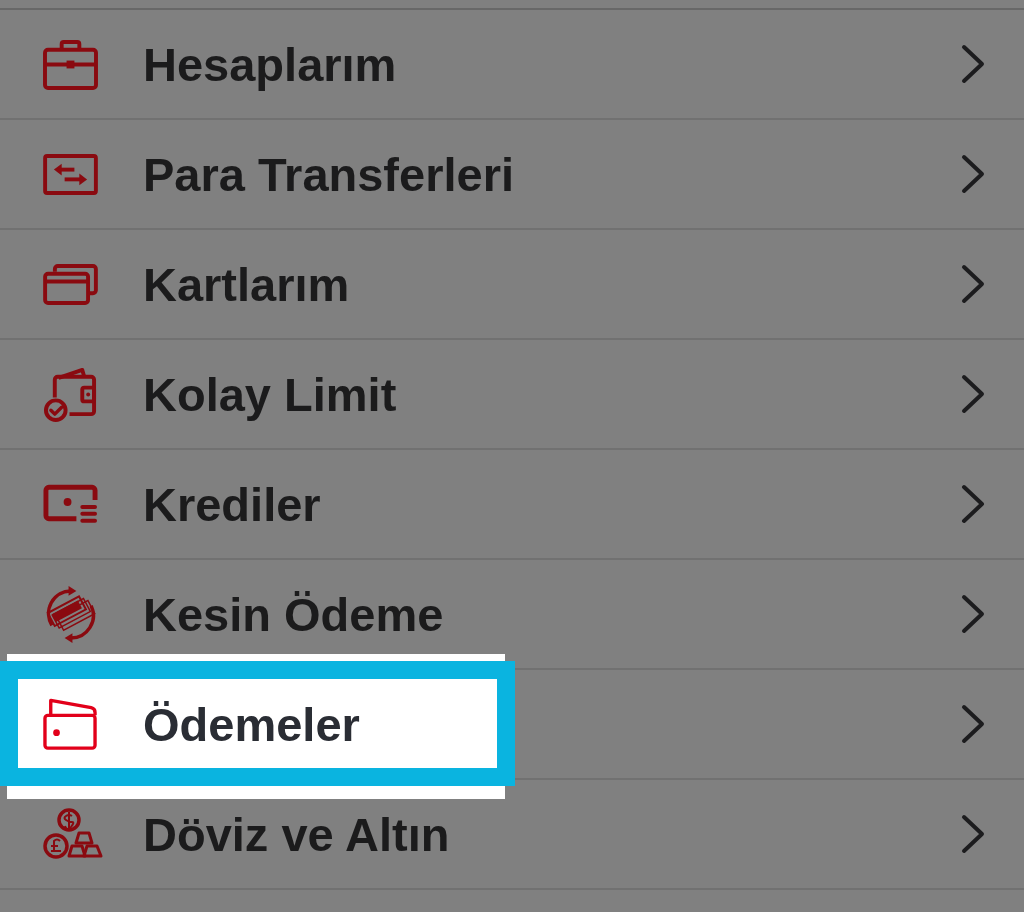  Describe the element at coordinates (70, 394) in the screenshot. I see `wallet-check-icon` at that location.